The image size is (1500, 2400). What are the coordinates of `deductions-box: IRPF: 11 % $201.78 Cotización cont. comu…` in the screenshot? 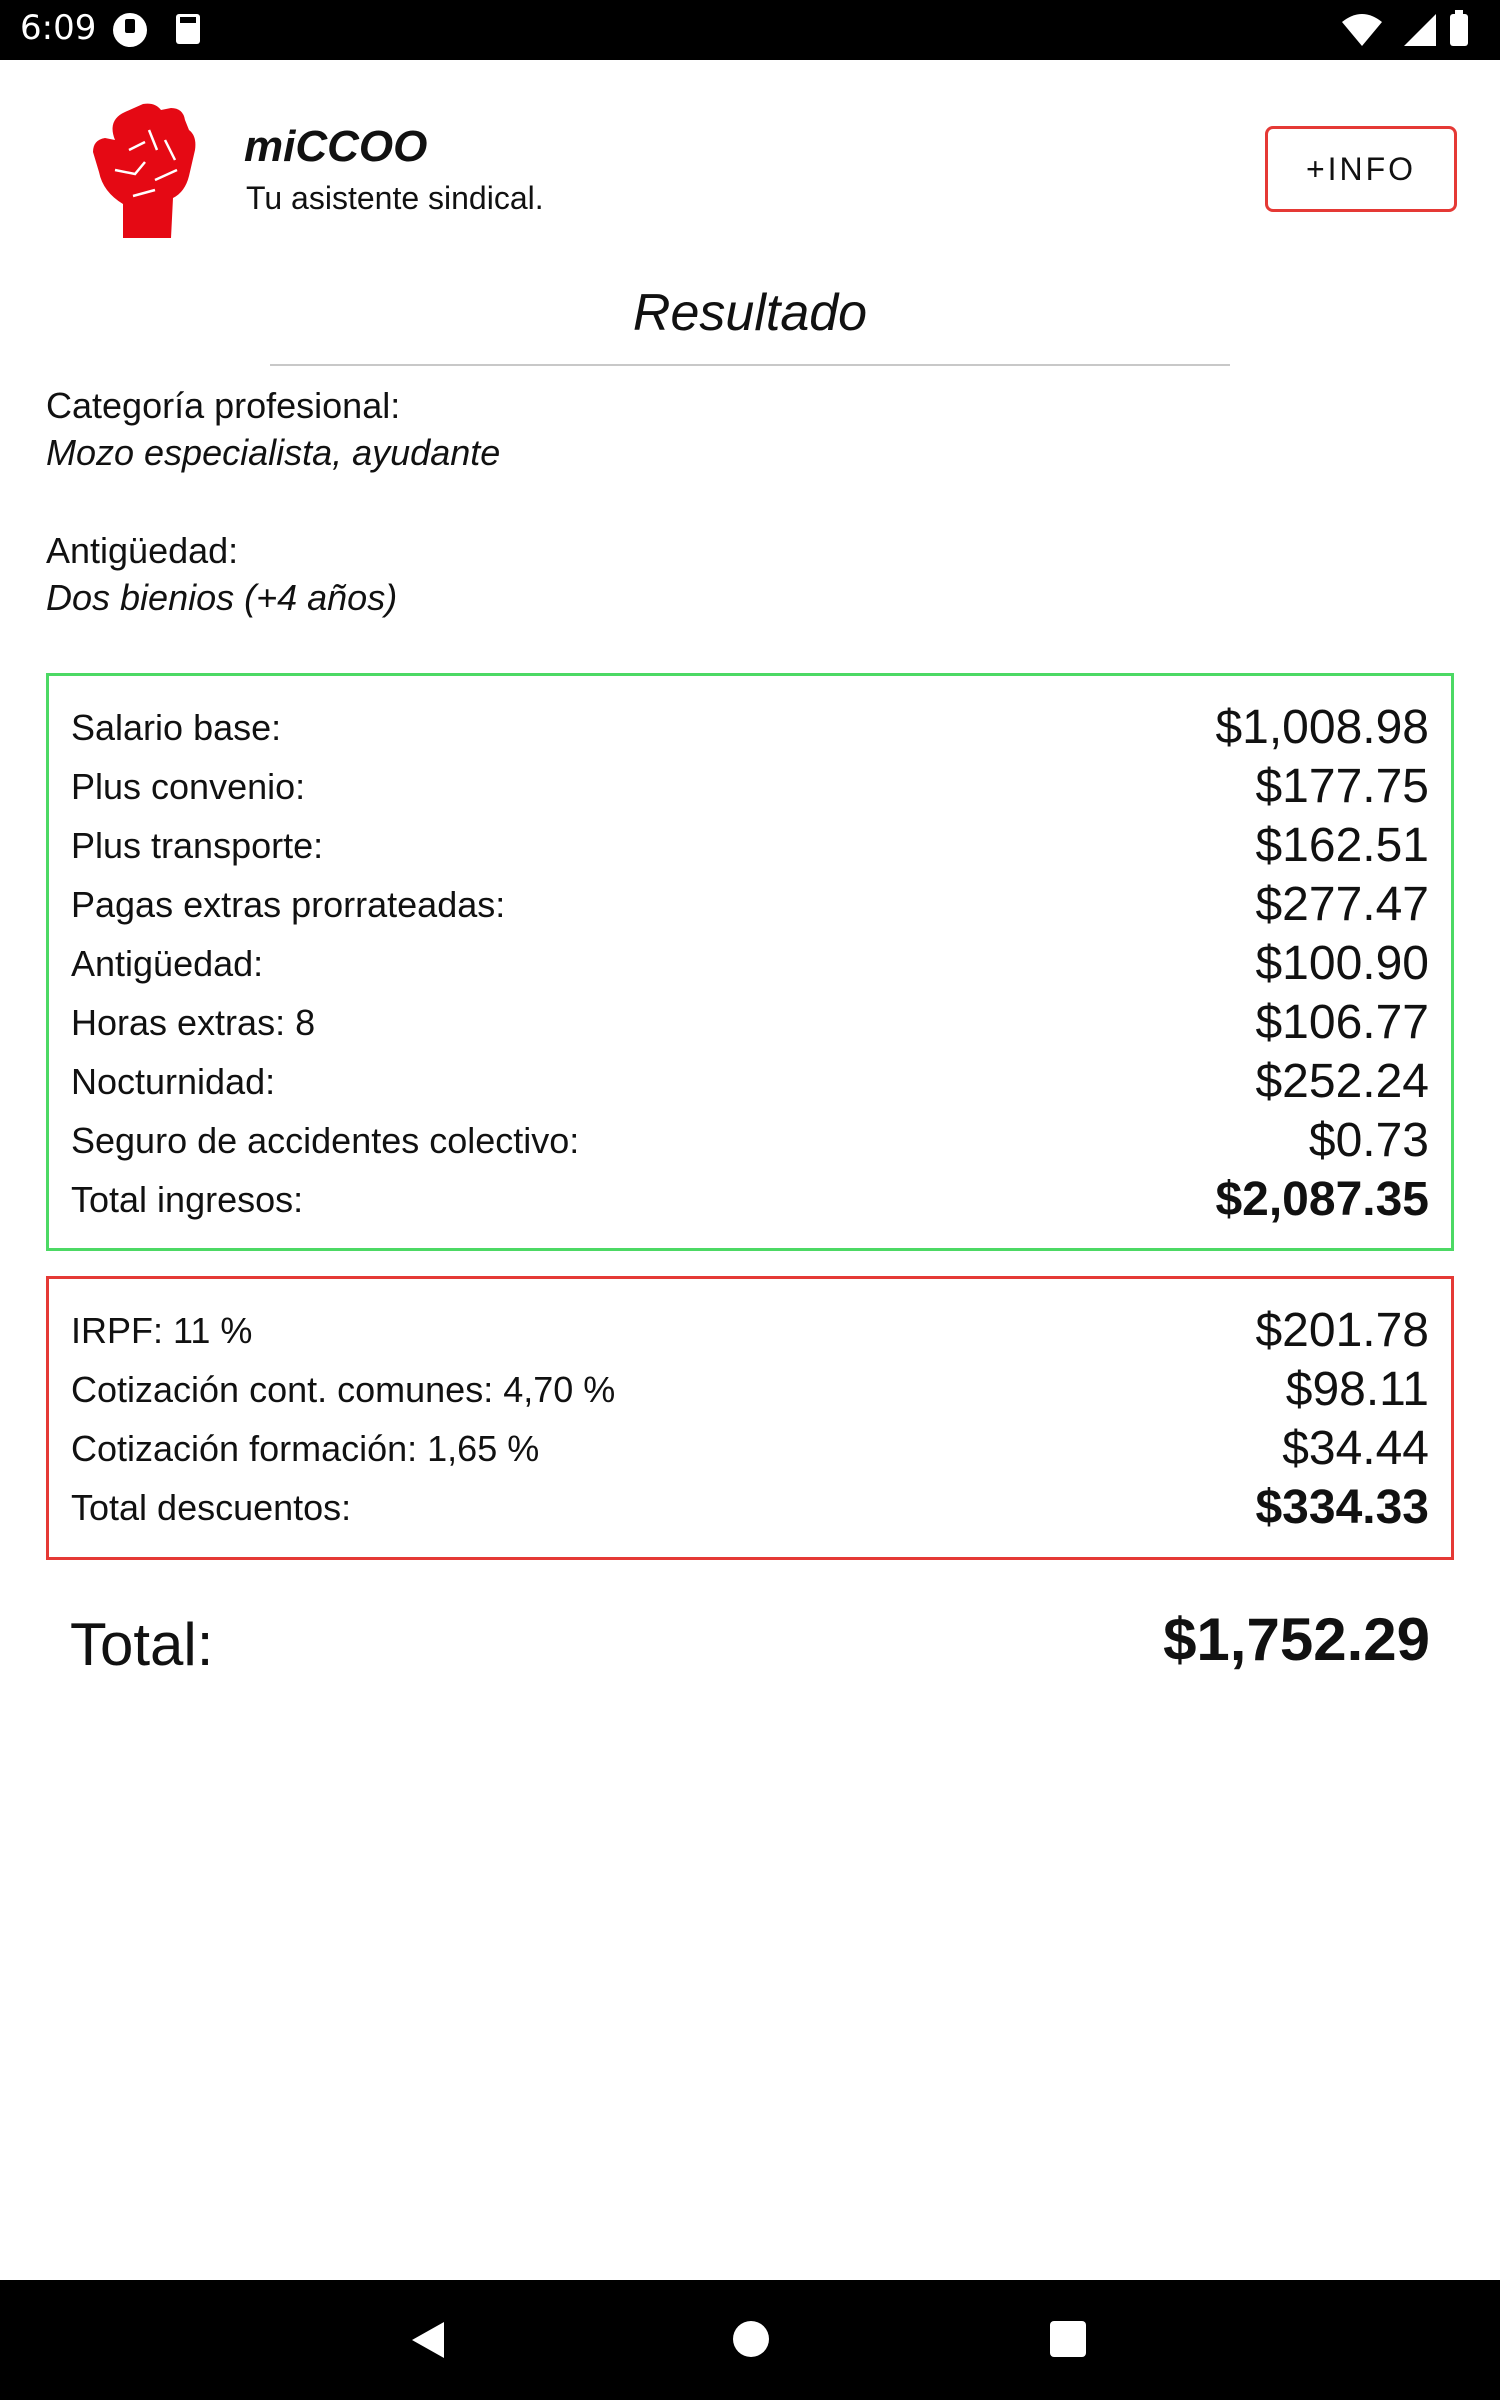 It's located at (750, 1418).